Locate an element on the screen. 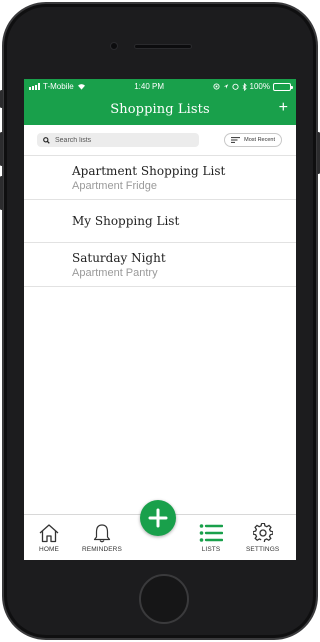  list-item: My Shopping List is located at coordinates (160, 221).